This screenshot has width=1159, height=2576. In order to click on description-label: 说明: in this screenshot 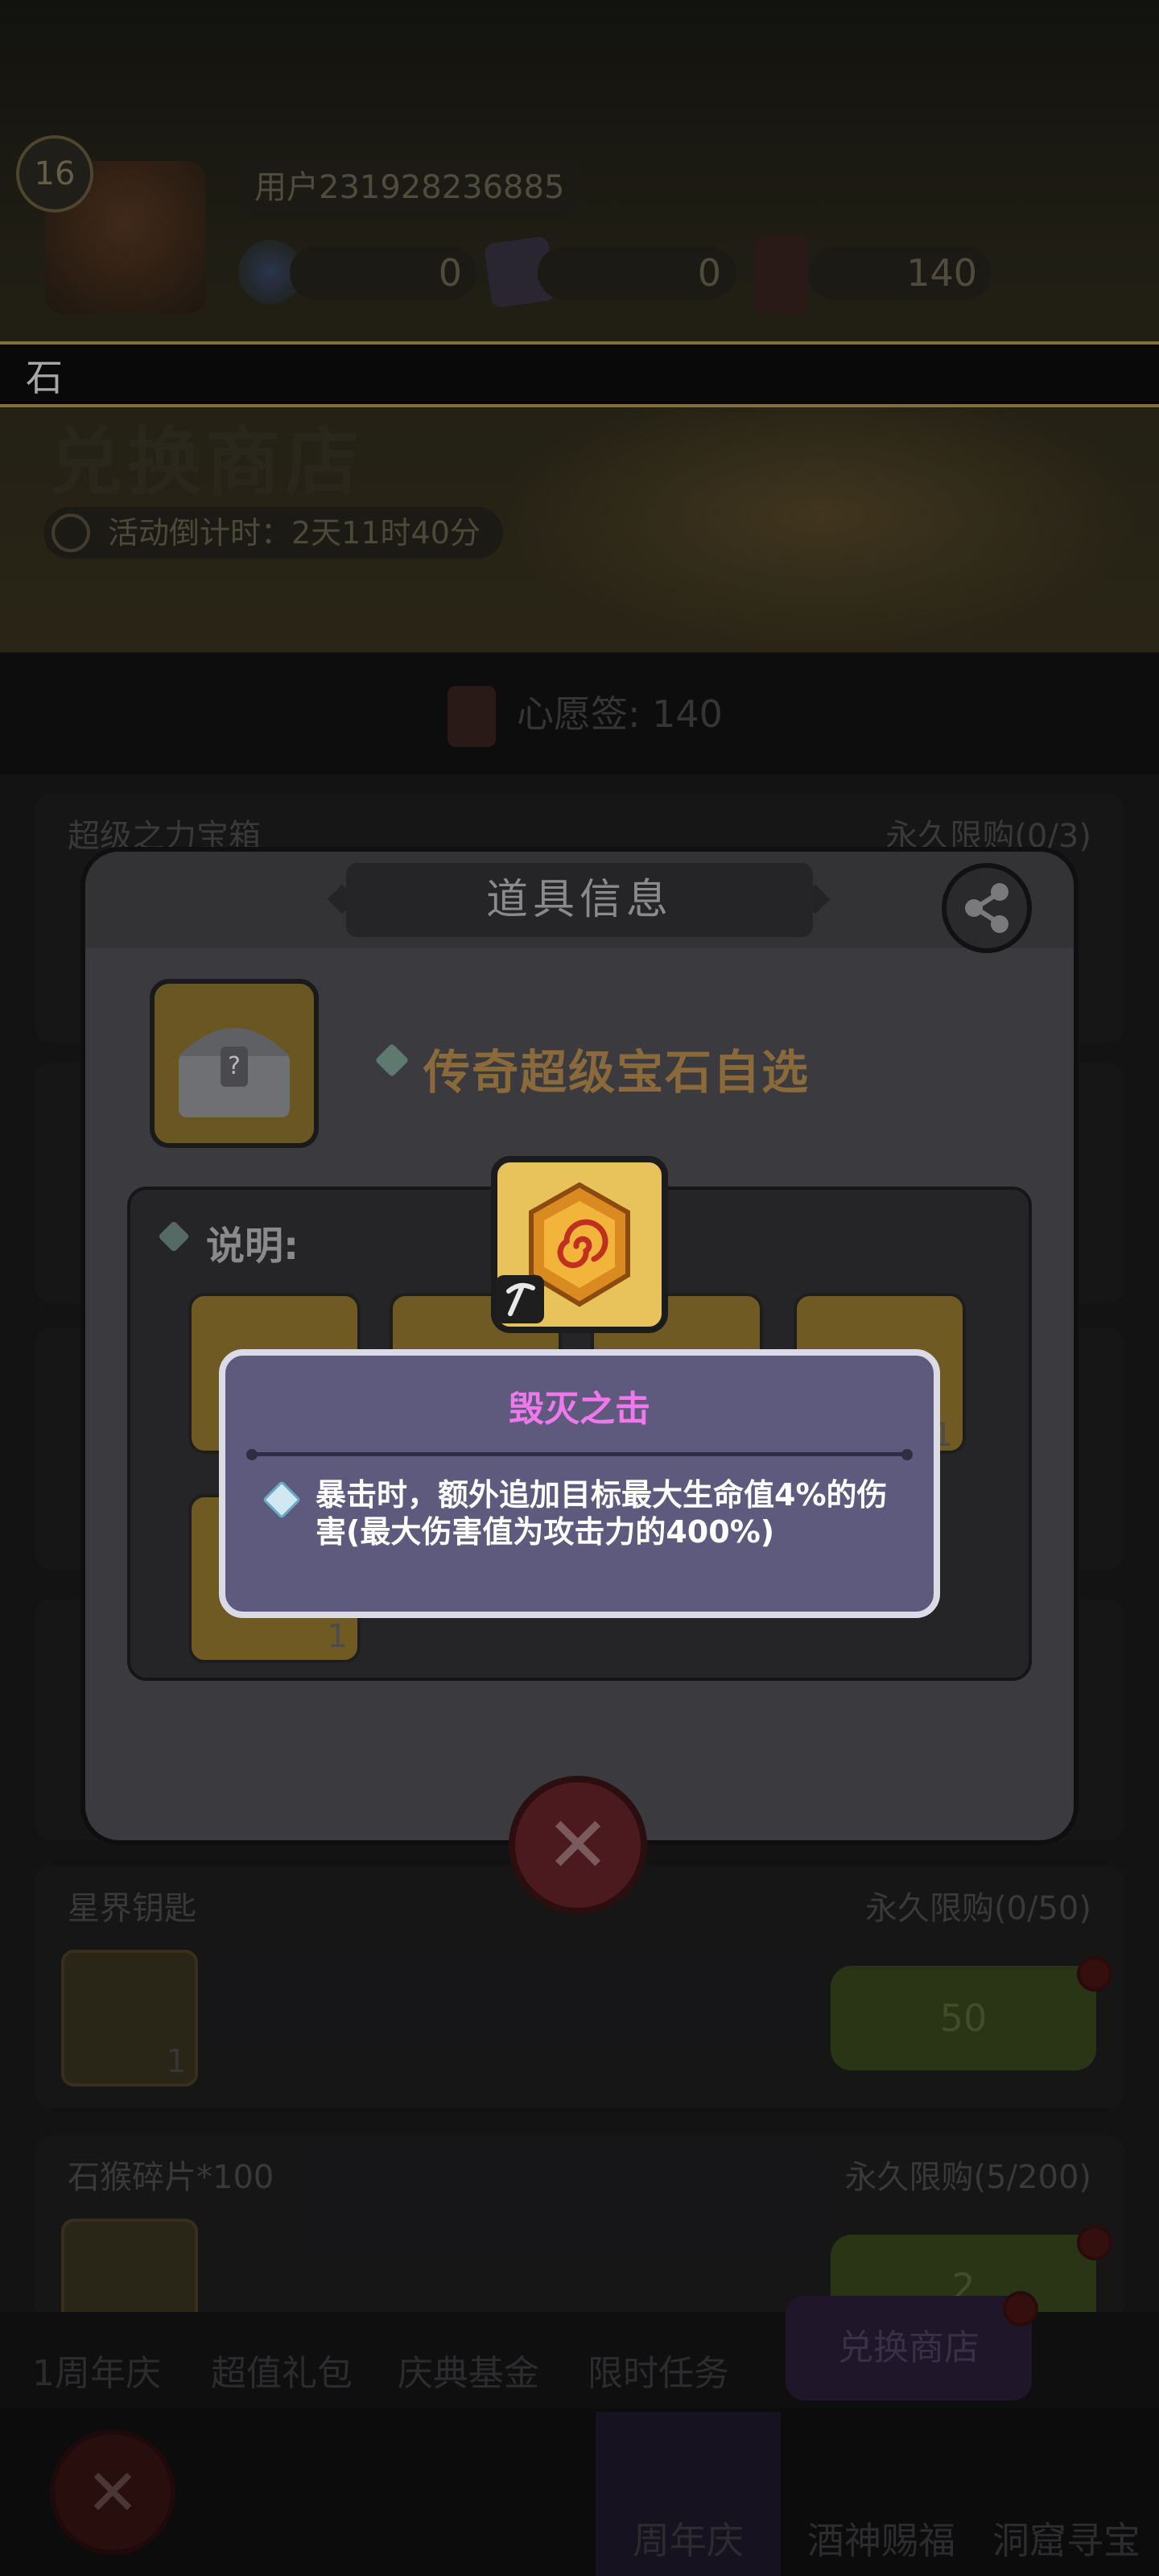, I will do `click(252, 1246)`.